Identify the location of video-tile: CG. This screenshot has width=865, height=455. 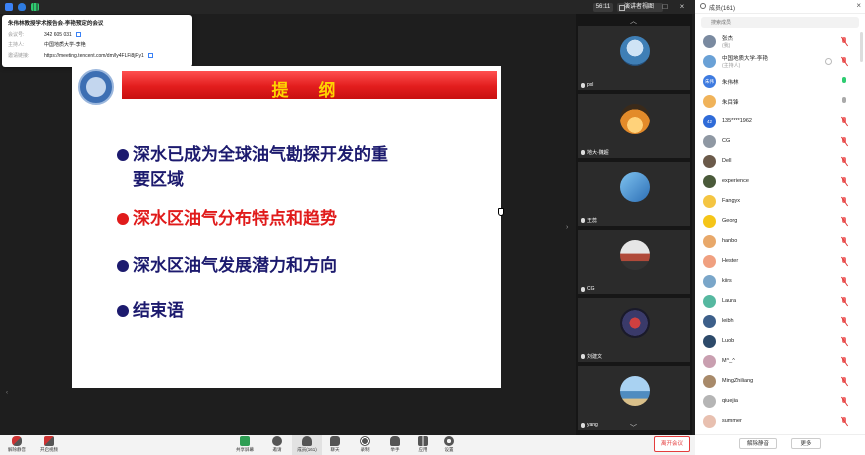
(634, 262).